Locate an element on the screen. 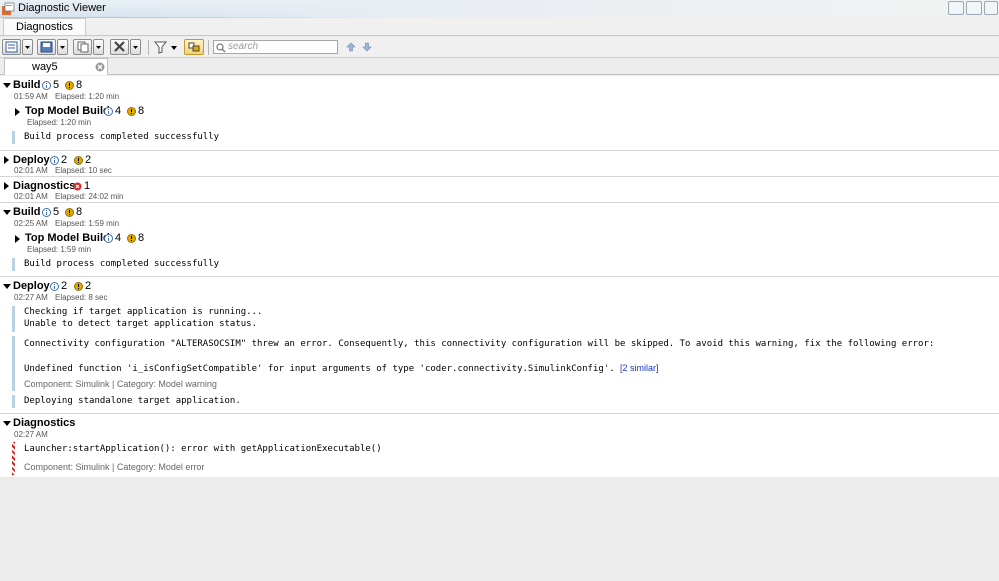 This screenshot has height=581, width=999. section-elapsed: Elapsed: 8 sec is located at coordinates (81, 297).